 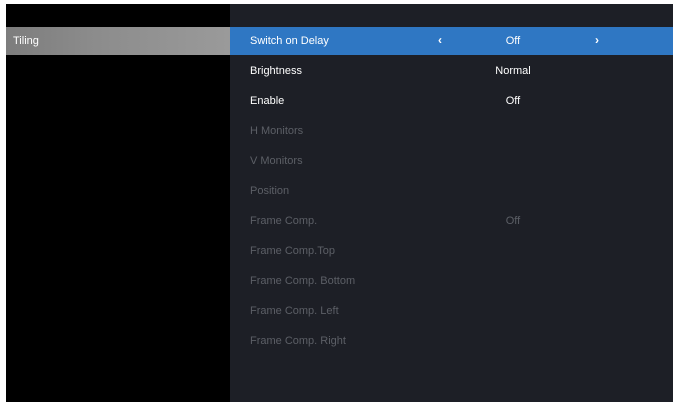 What do you see at coordinates (451, 41) in the screenshot?
I see `setting-row-switch-on-delay: Switch on Delay ‹ Off ›` at bounding box center [451, 41].